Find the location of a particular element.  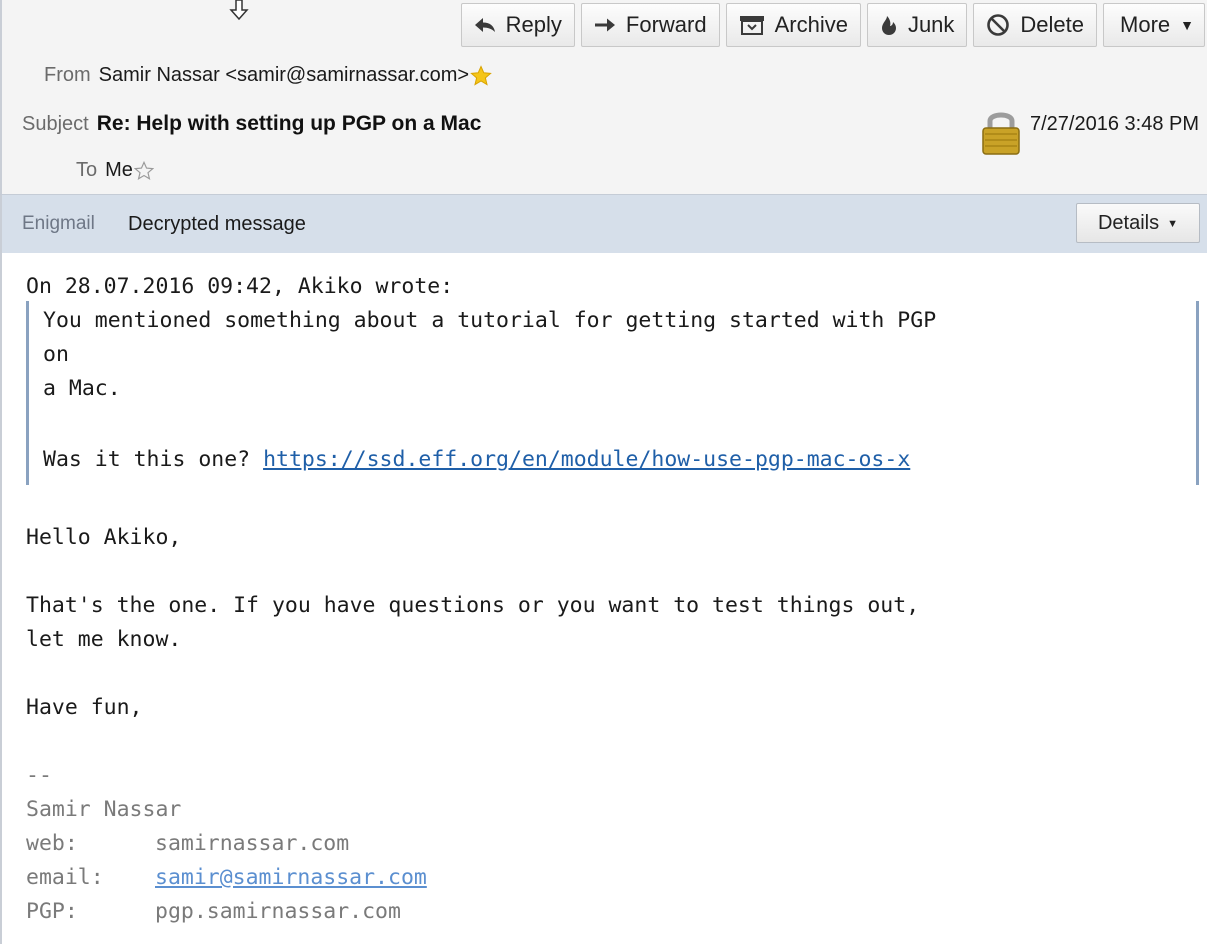

signature-web-value: samirnassar.com is located at coordinates (252, 843).